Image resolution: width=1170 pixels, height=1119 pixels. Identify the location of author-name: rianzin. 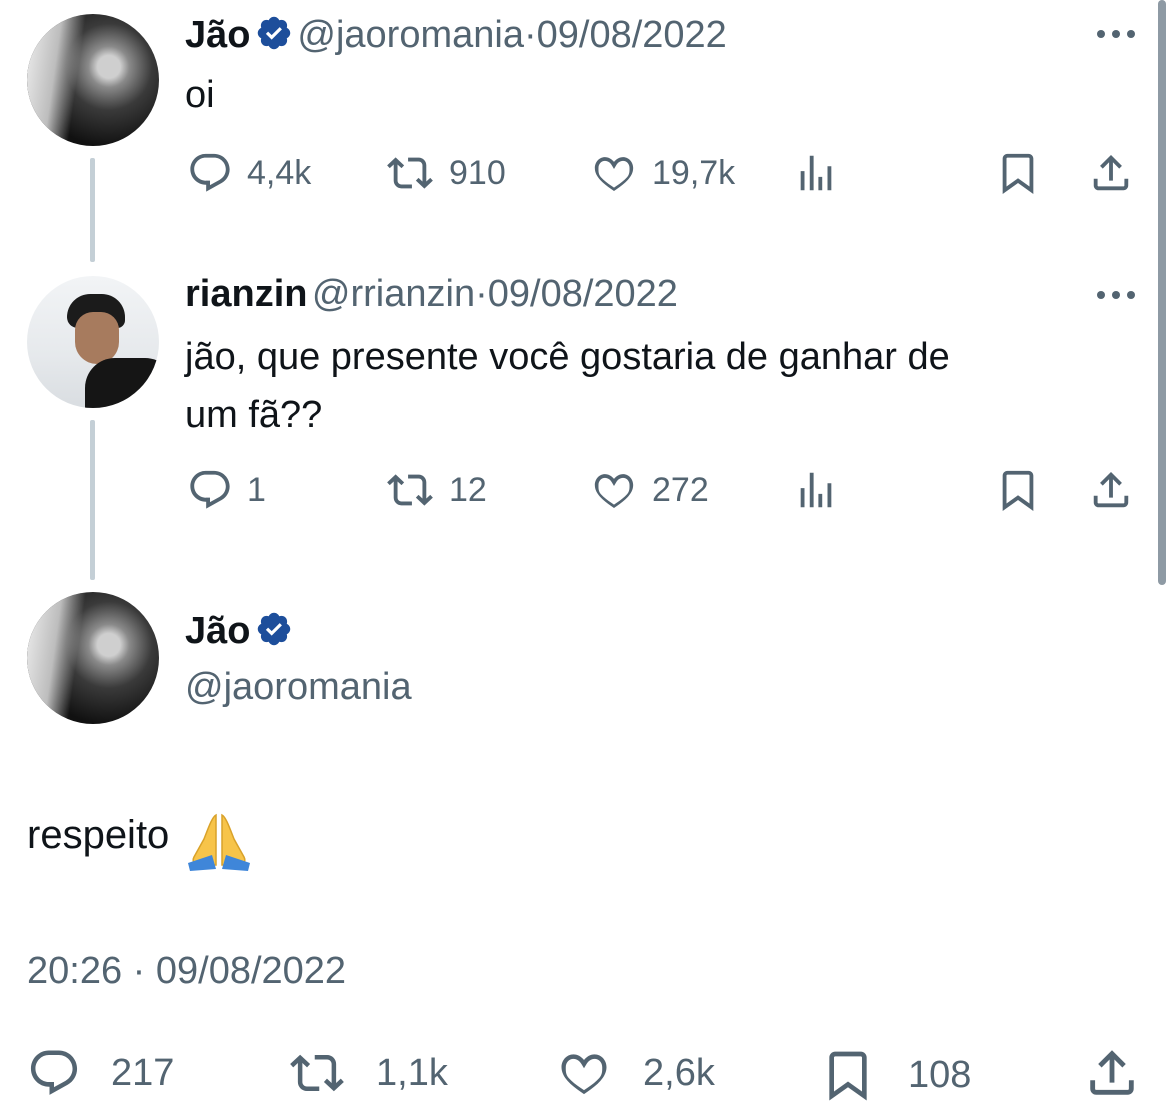
(246, 294).